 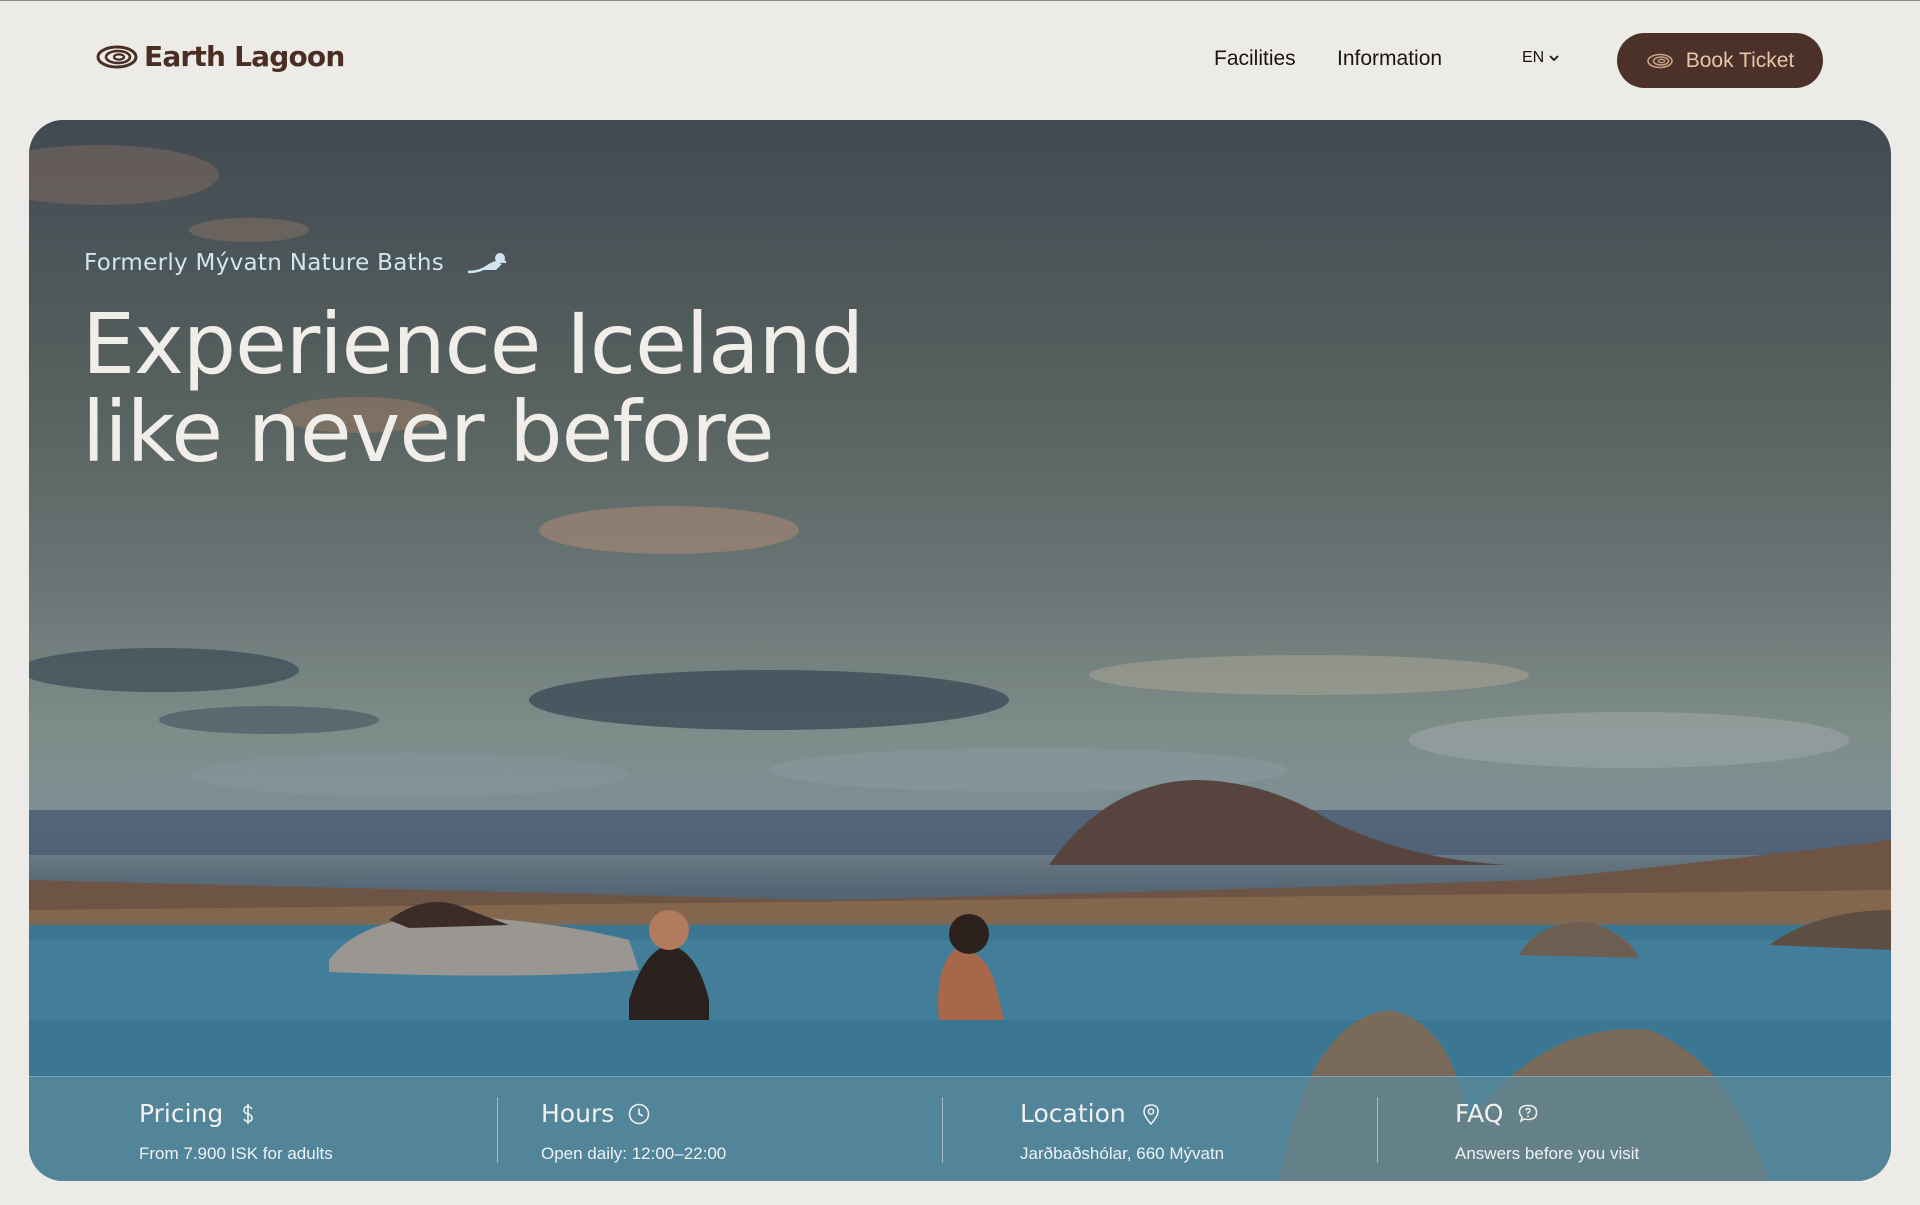 I want to click on brand-logo: Earth Lagoon, so click(x=220, y=56).